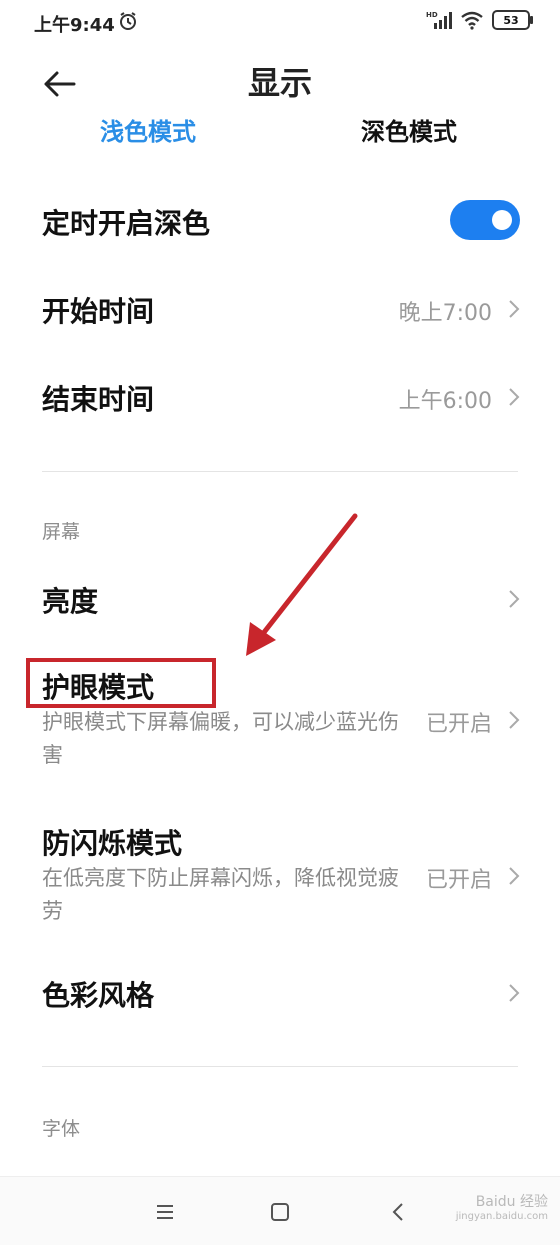 The height and width of the screenshot is (1245, 560). What do you see at coordinates (61, 1129) in the screenshot?
I see `section-header-font: 字体` at bounding box center [61, 1129].